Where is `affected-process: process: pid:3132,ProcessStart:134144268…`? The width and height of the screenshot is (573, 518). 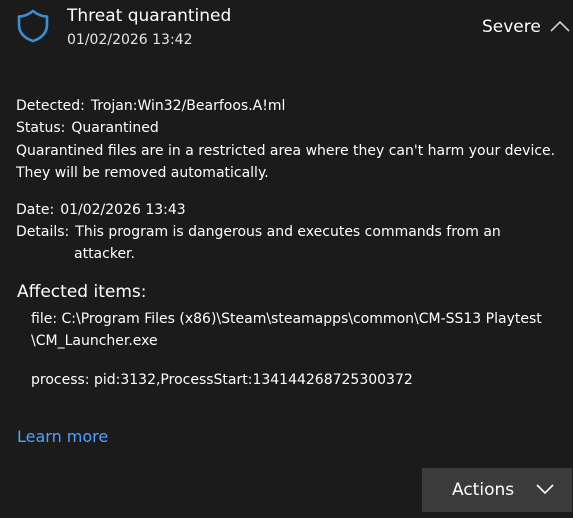 affected-process: process: pid:3132,ProcessStart:134144268… is located at coordinates (222, 380).